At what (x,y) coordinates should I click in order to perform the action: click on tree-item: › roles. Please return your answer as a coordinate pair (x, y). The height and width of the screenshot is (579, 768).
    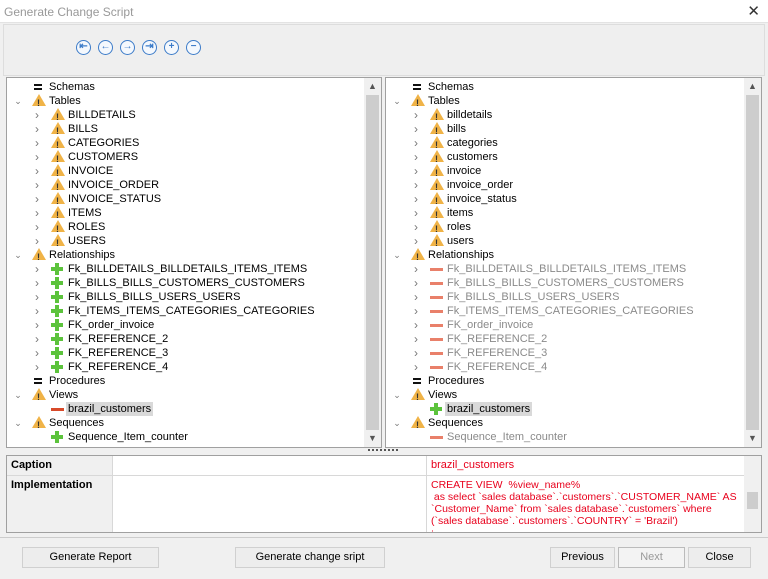
    Looking at the image, I should click on (563, 228).